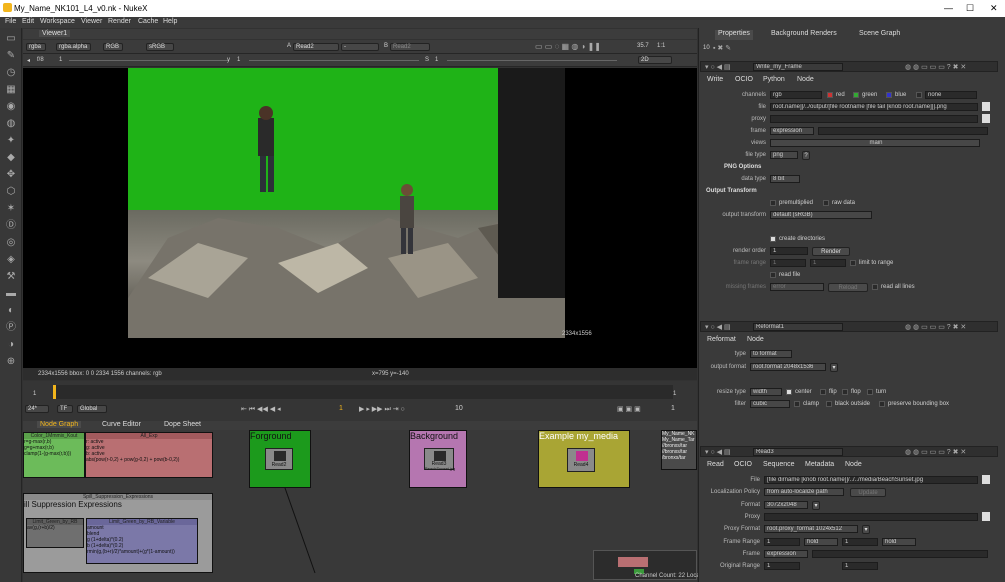 The height and width of the screenshot is (582, 1005). What do you see at coordinates (788, 367) in the screenshot?
I see `output-format-dropdown: root.format 2048x1536` at bounding box center [788, 367].